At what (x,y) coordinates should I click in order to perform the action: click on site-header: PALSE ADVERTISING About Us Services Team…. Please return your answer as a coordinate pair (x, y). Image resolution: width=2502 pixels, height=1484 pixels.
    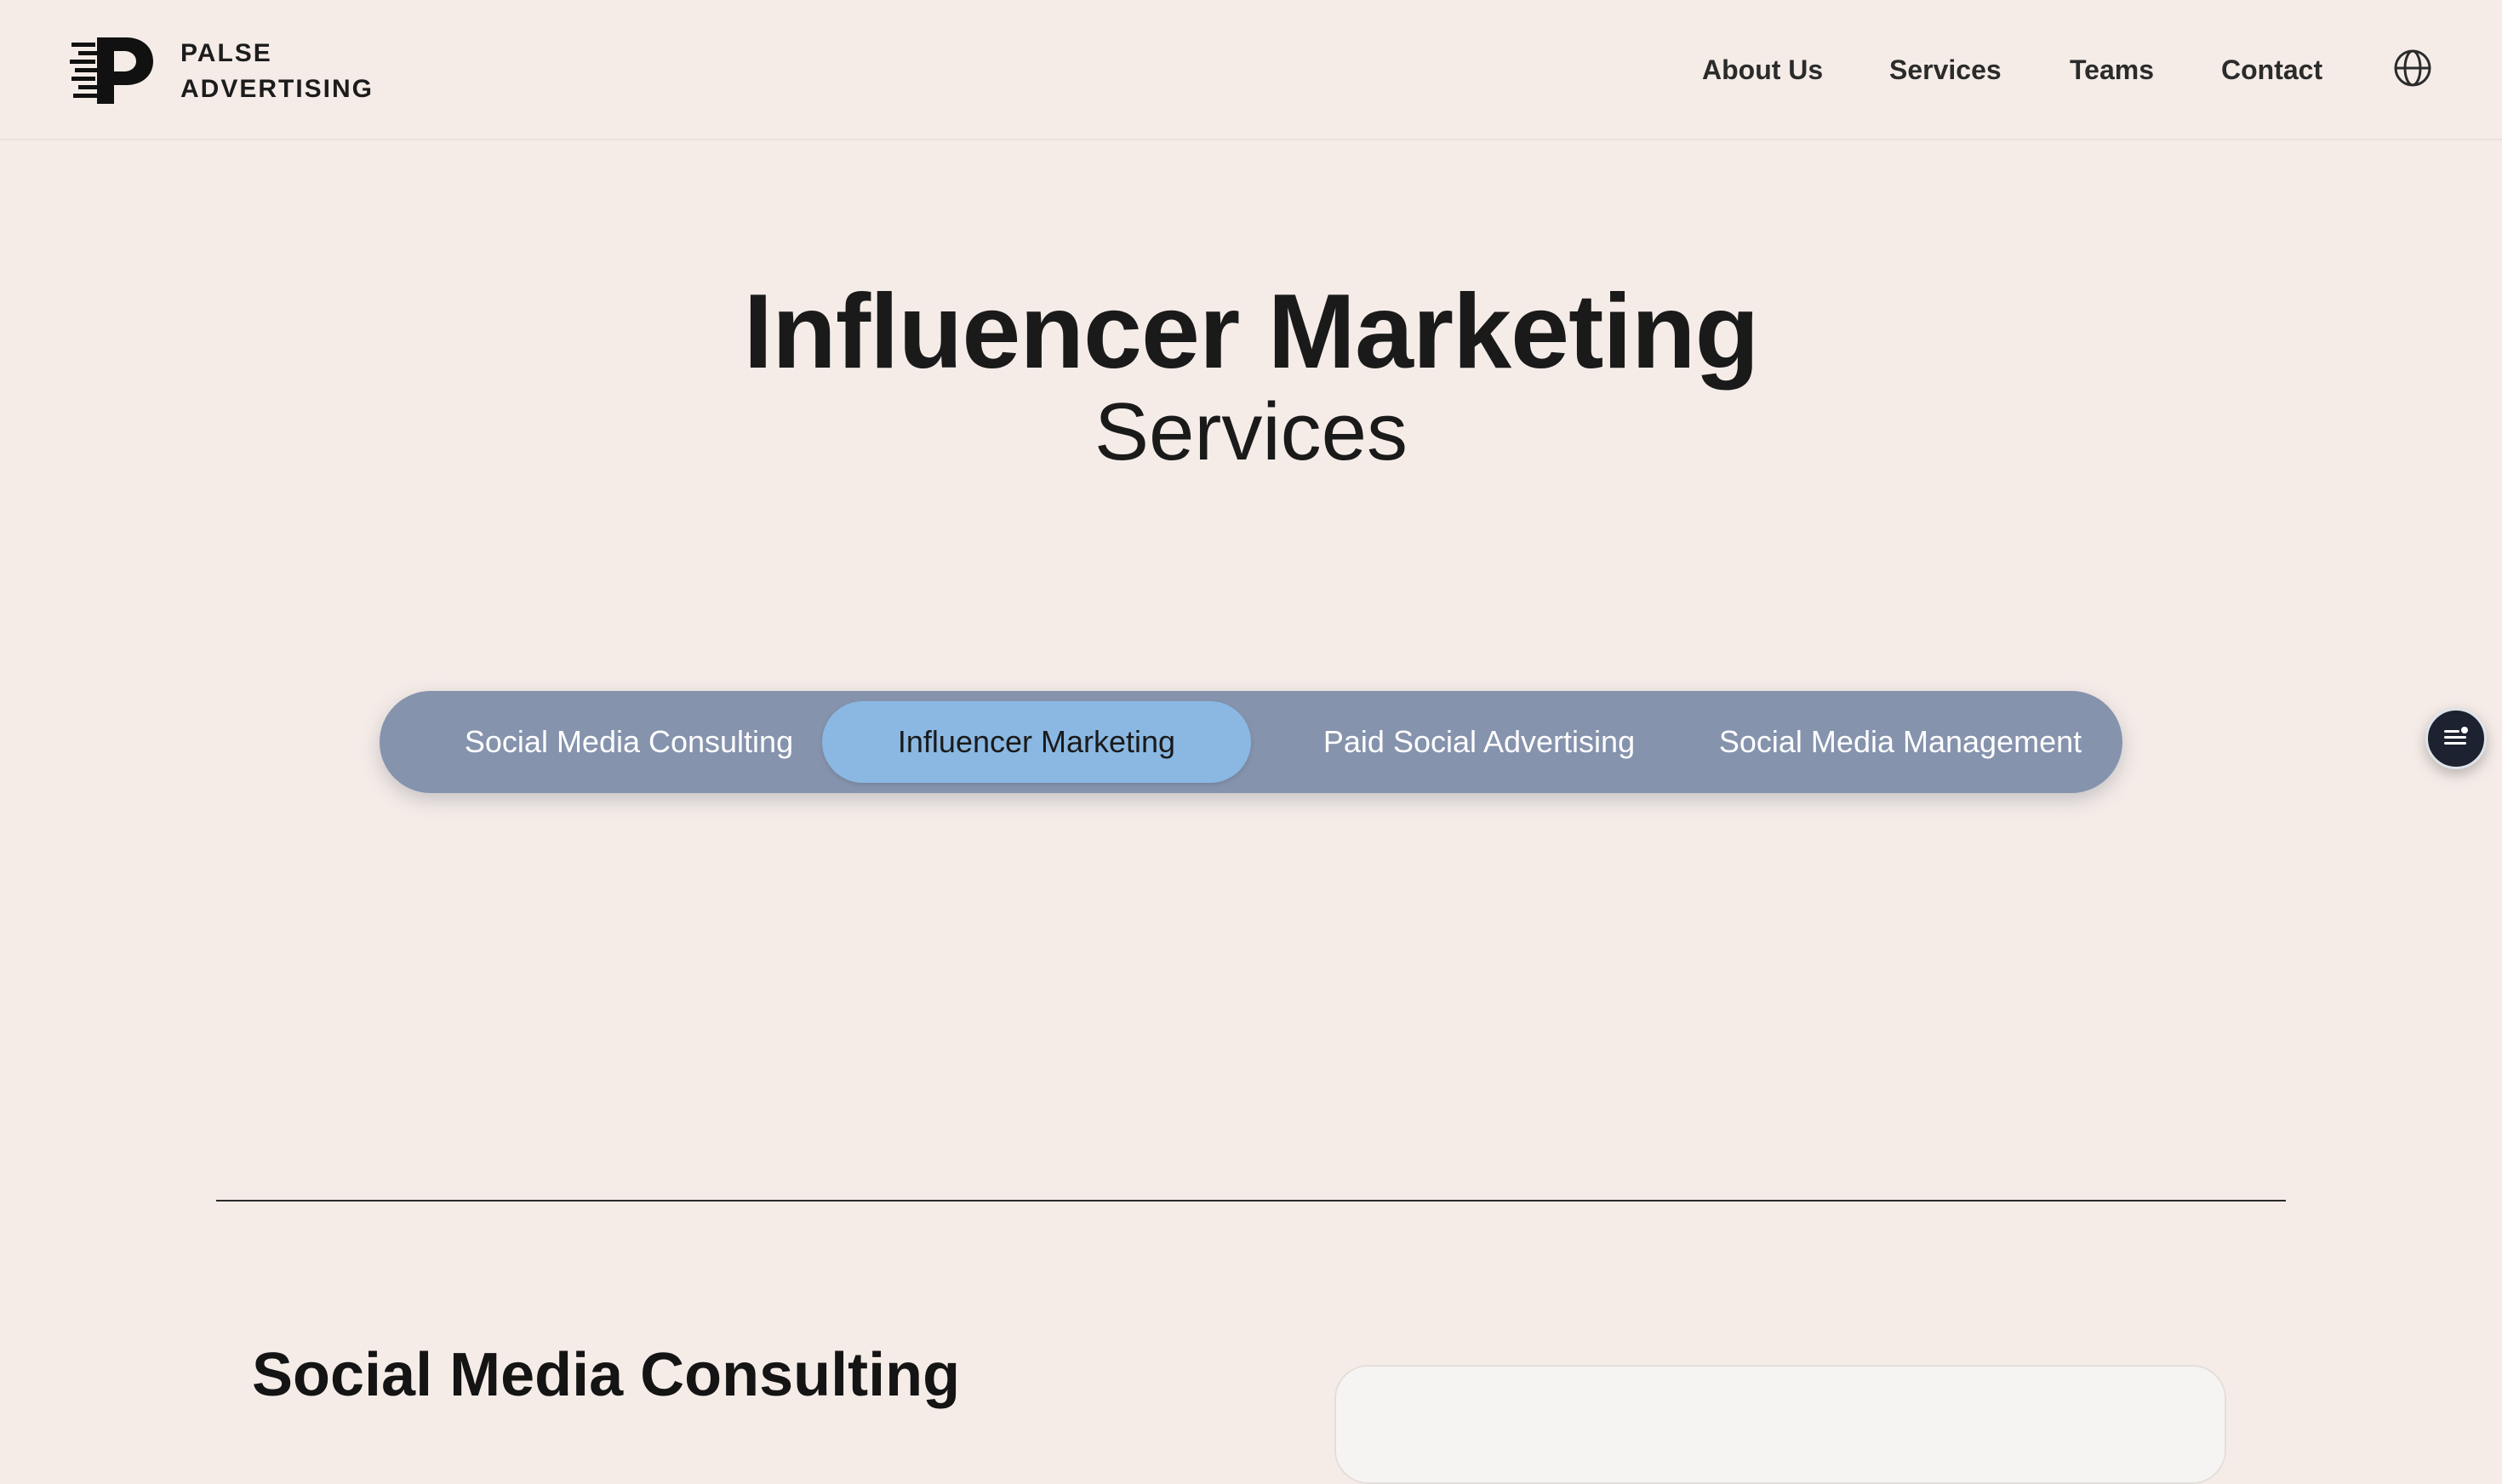
    Looking at the image, I should click on (1251, 70).